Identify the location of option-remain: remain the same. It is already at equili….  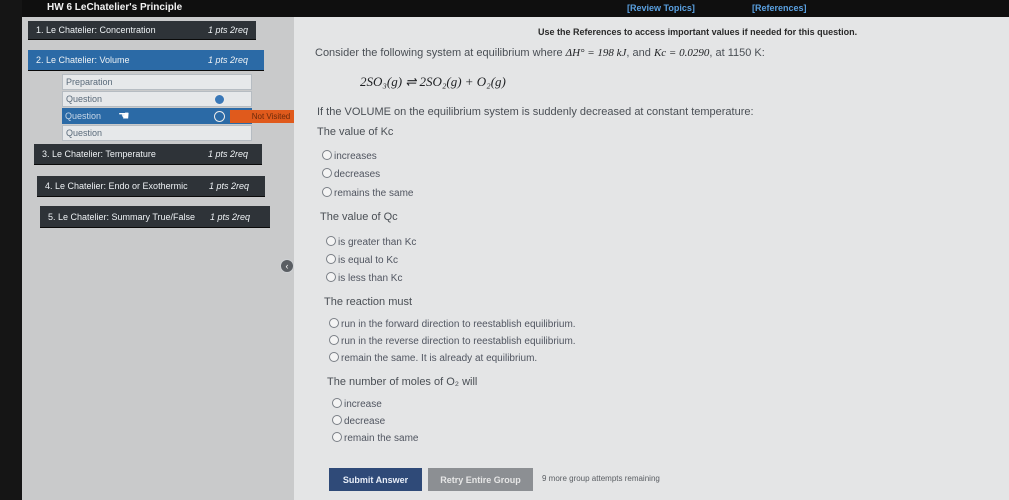
(433, 358).